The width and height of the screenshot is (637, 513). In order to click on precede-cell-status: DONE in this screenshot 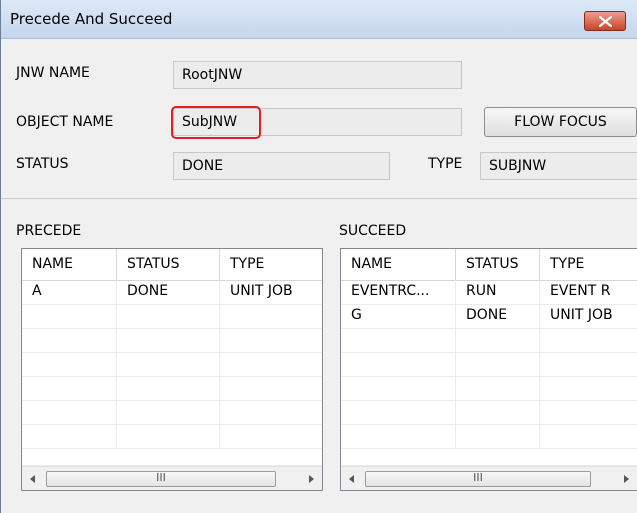, I will do `click(168, 292)`.